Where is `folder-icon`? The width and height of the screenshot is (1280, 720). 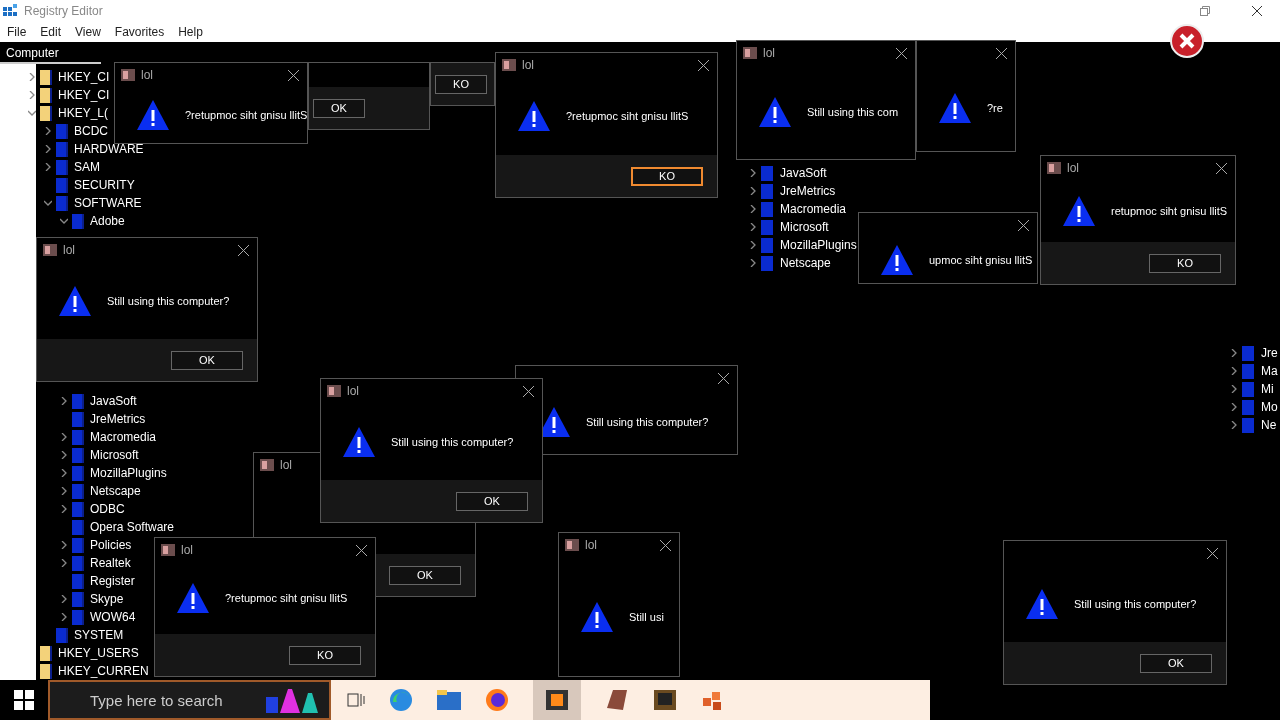
folder-icon is located at coordinates (449, 700).